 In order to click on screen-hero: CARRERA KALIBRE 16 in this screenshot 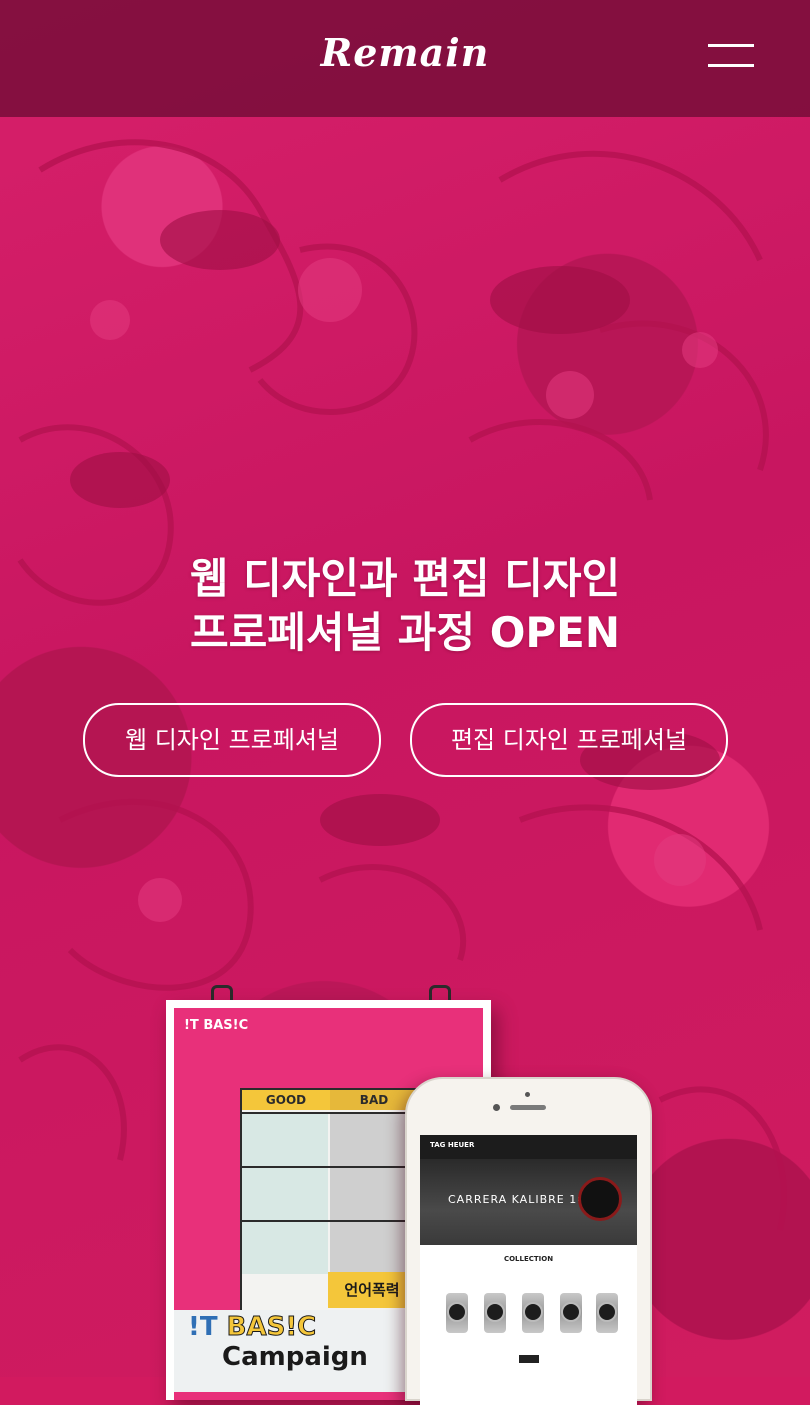, I will do `click(528, 1202)`.